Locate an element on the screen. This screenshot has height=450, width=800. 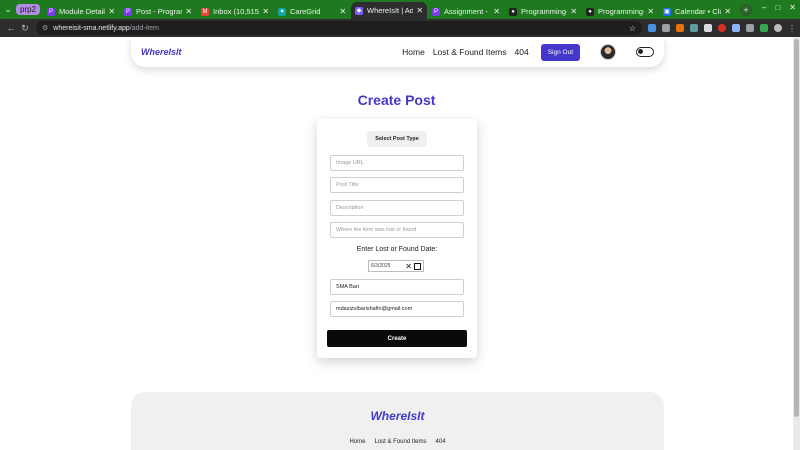
back-icon: ← is located at coordinates (11, 28).